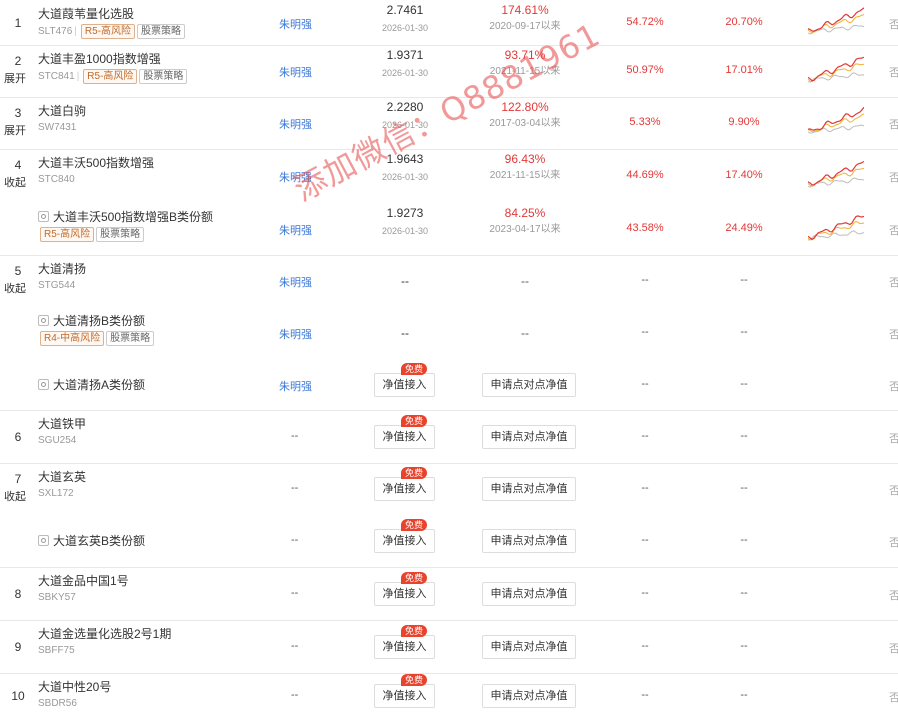  What do you see at coordinates (295, 646) in the screenshot?
I see `fund-manager: --` at bounding box center [295, 646].